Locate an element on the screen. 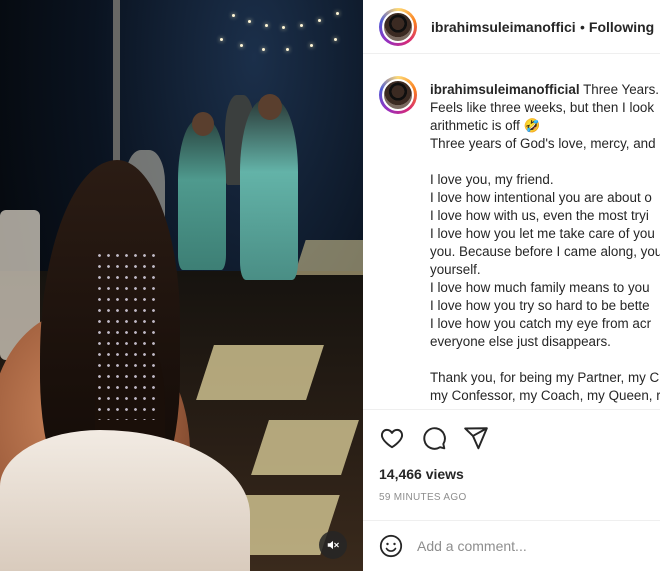 Image resolution: width=660 pixels, height=571 pixels. caption-line: I love how with us, even the most tryi is located at coordinates (539, 215).